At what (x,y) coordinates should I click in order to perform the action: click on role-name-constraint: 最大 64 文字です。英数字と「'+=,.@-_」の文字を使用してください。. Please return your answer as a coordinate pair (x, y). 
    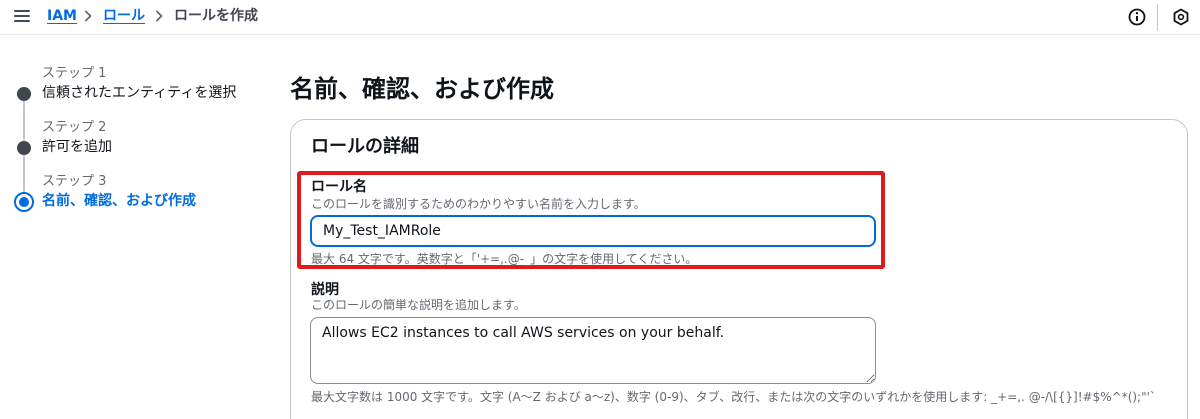
    Looking at the image, I should click on (504, 259).